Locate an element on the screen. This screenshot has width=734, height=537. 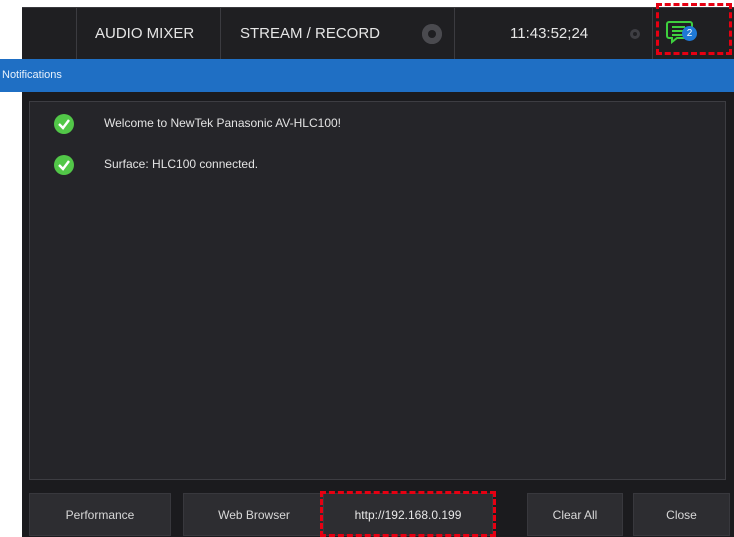
top-bar: AUDIO MIXER STREAM / RECORD 11:43:52;24 is located at coordinates (378, 33).